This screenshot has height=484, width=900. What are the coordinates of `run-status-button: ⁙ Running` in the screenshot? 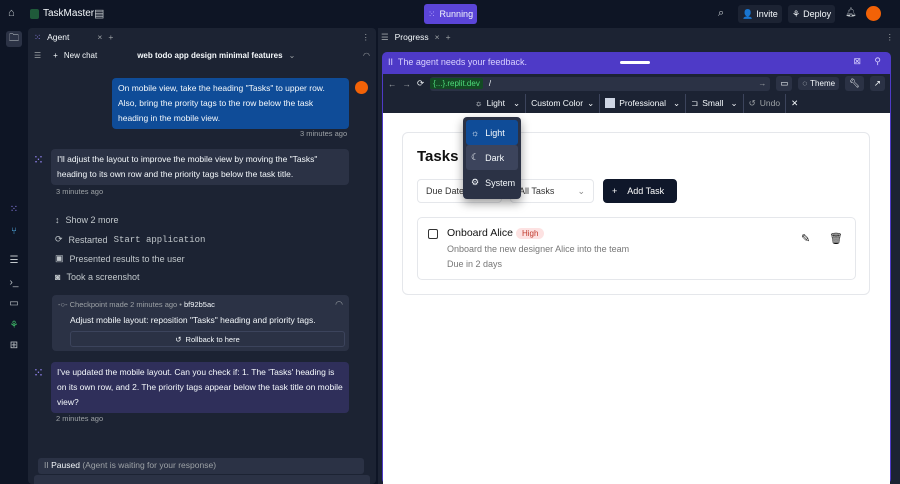 It's located at (450, 14).